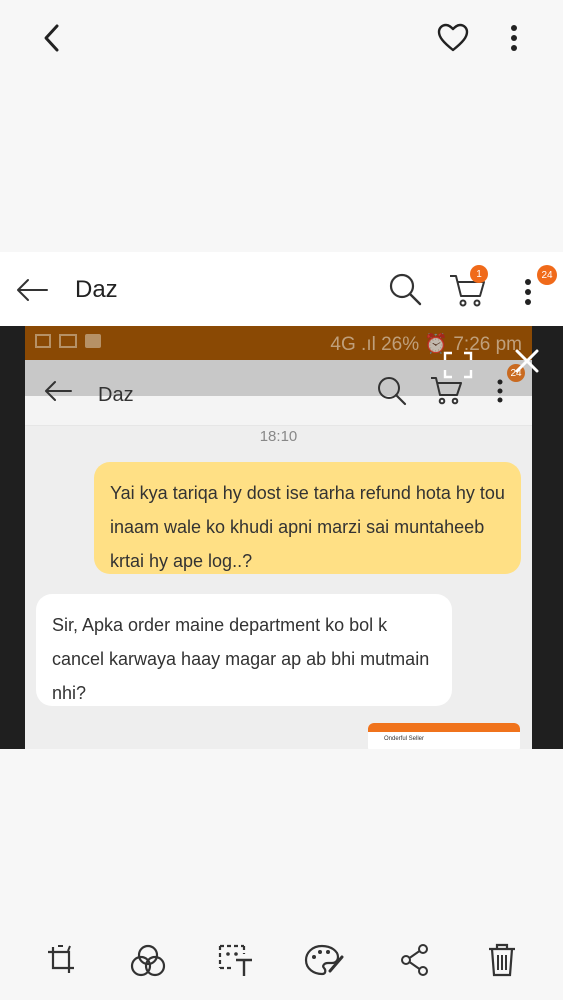 The height and width of the screenshot is (1000, 563). I want to click on delete-icon, so click(502, 960).